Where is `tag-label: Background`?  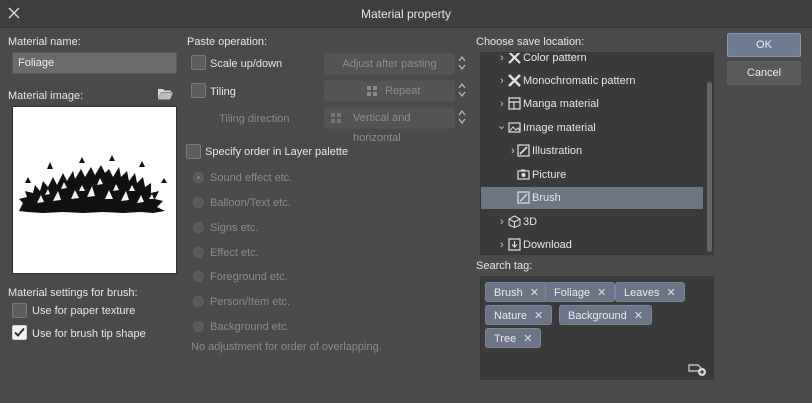
tag-label: Background is located at coordinates (597, 316).